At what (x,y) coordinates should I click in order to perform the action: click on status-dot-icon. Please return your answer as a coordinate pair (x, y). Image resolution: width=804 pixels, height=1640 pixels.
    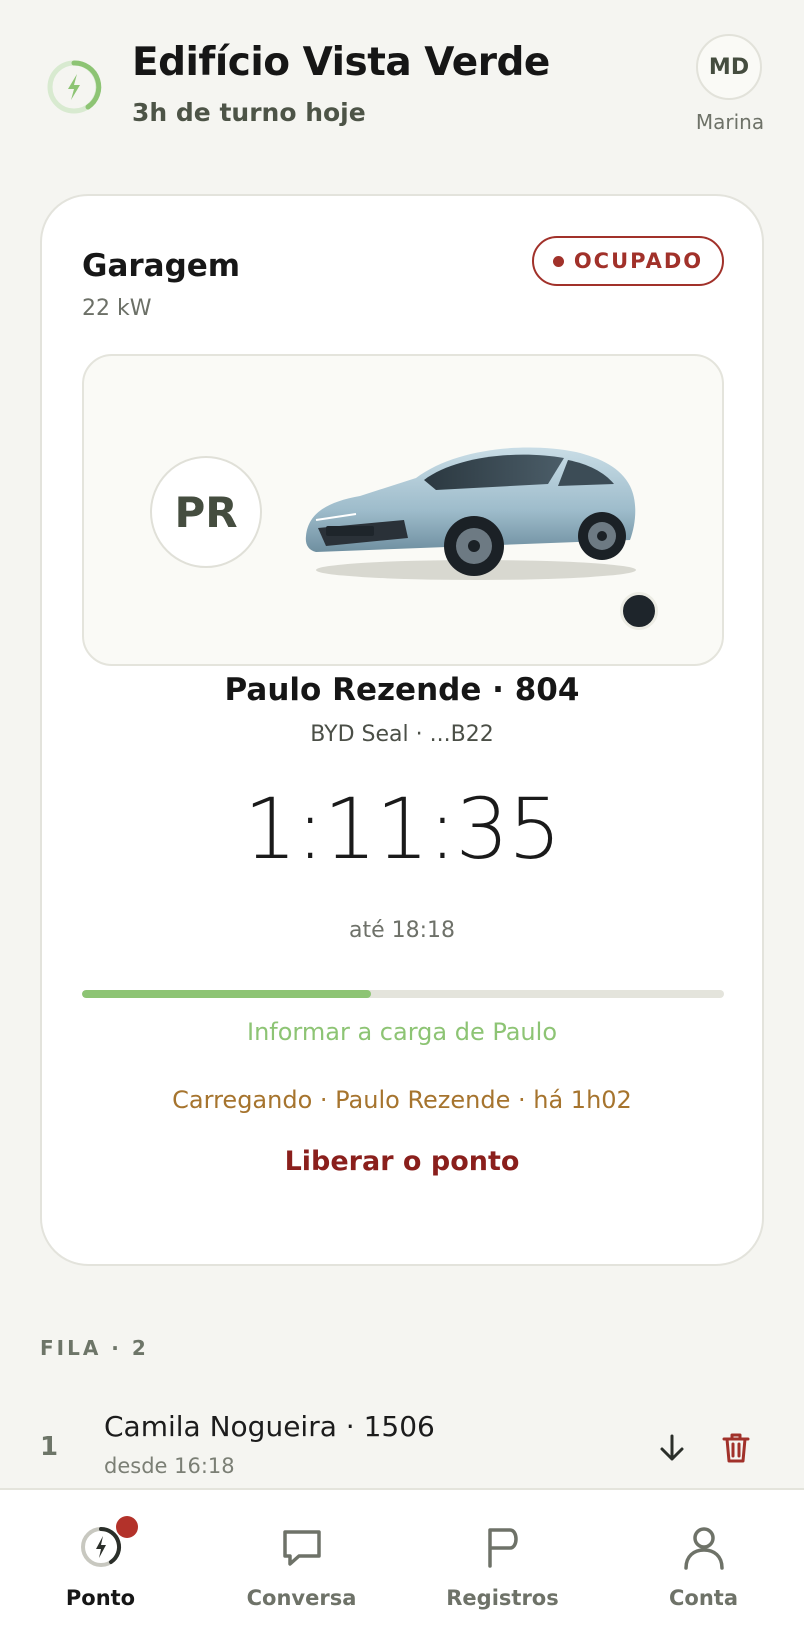
    Looking at the image, I should click on (558, 261).